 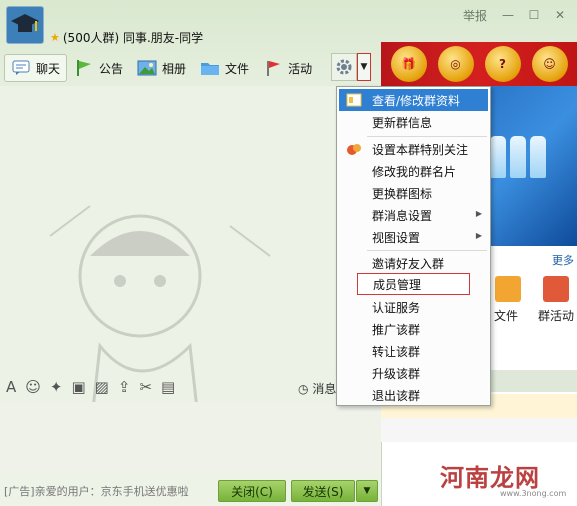 I want to click on tab-files-label: 文件, so click(x=237, y=68).